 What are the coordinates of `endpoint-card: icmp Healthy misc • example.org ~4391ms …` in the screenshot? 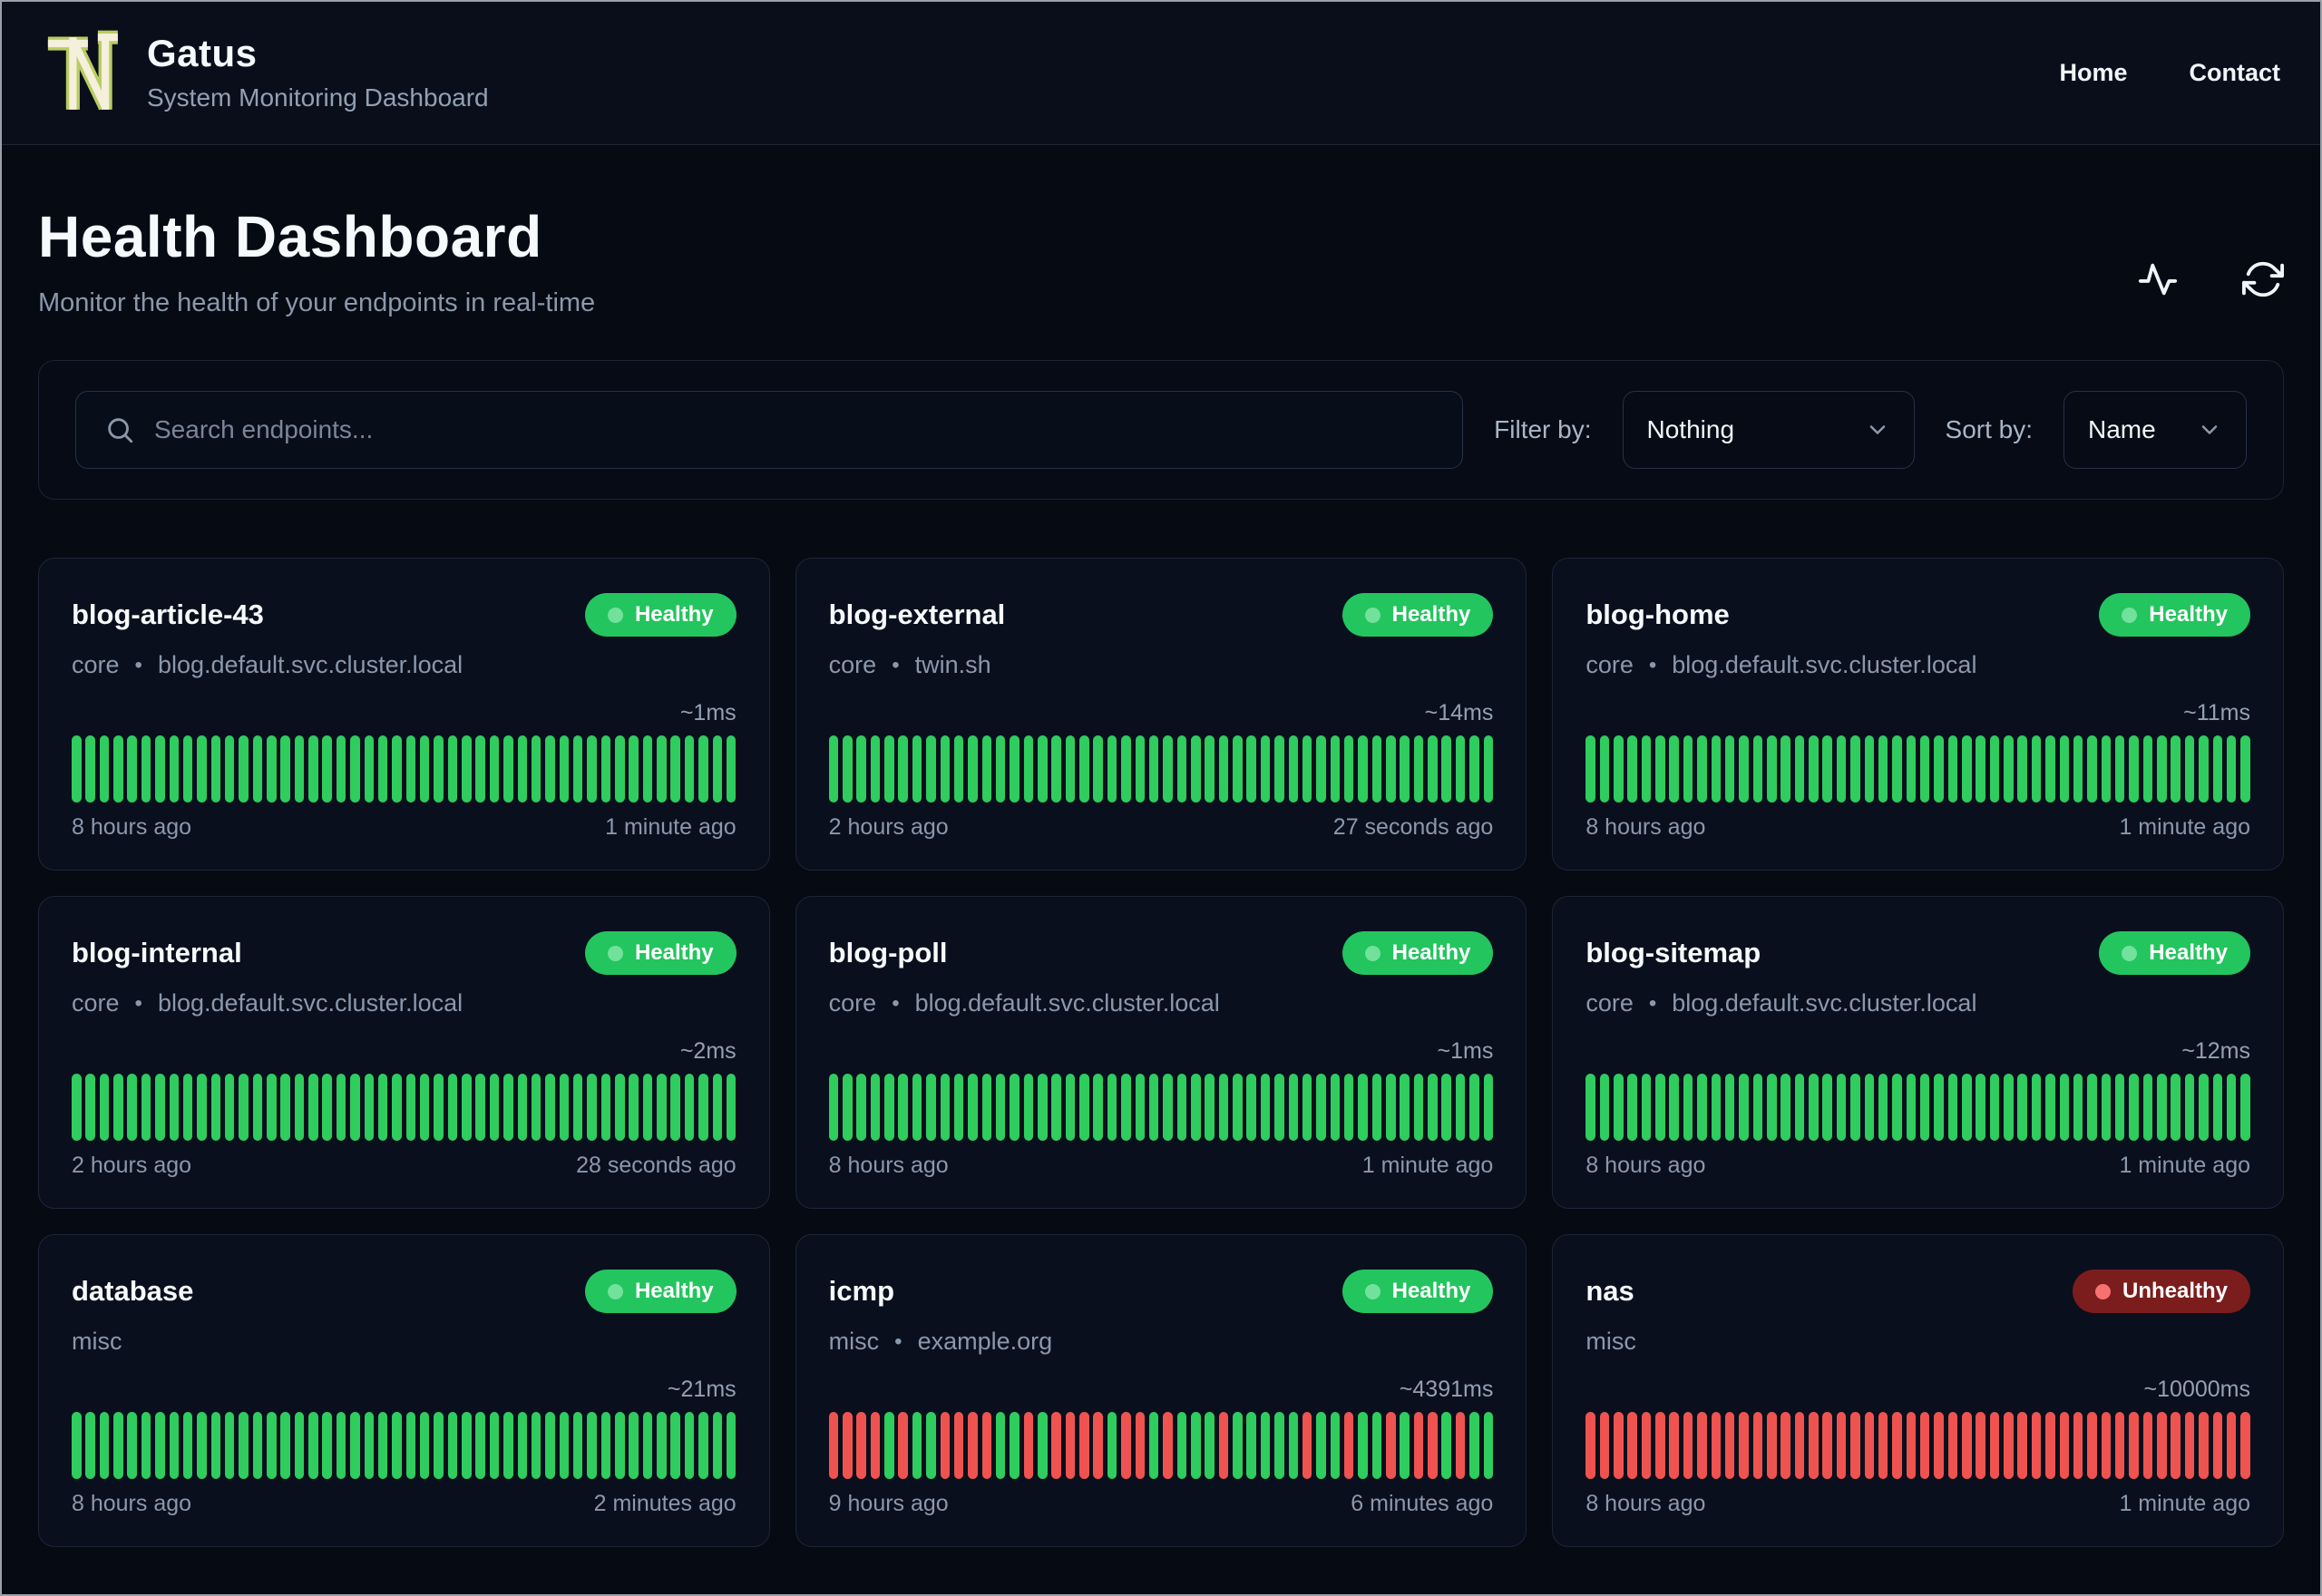 It's located at (1161, 1390).